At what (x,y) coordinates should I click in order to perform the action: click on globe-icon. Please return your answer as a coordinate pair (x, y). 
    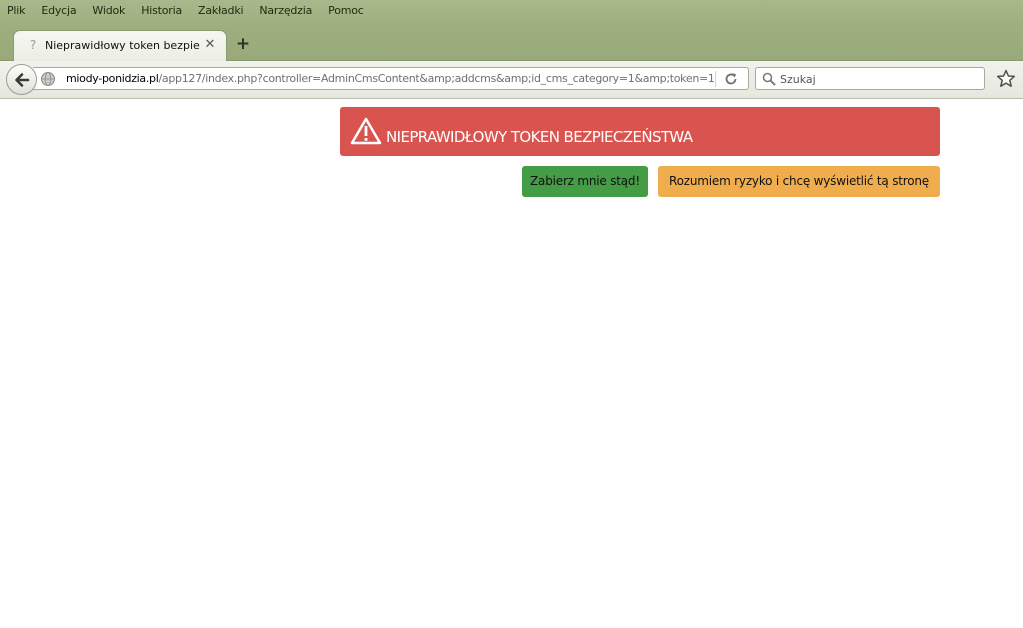
    Looking at the image, I should click on (48, 79).